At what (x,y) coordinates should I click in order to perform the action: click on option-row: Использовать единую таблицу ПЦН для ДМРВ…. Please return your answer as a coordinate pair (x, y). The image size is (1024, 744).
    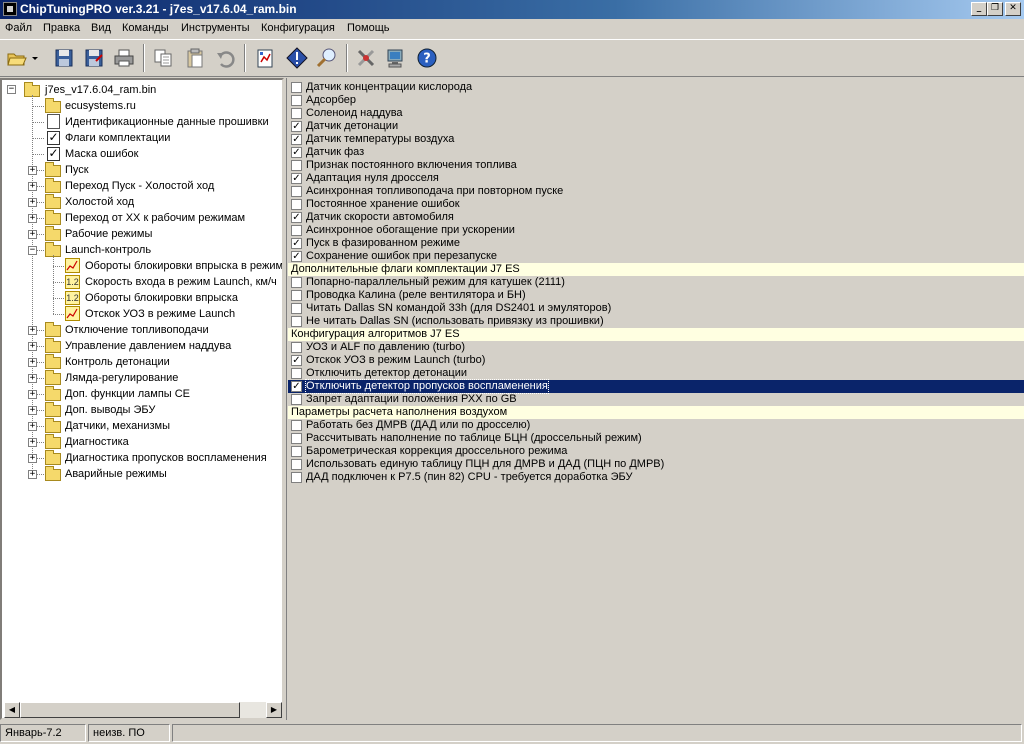
    Looking at the image, I should click on (656, 464).